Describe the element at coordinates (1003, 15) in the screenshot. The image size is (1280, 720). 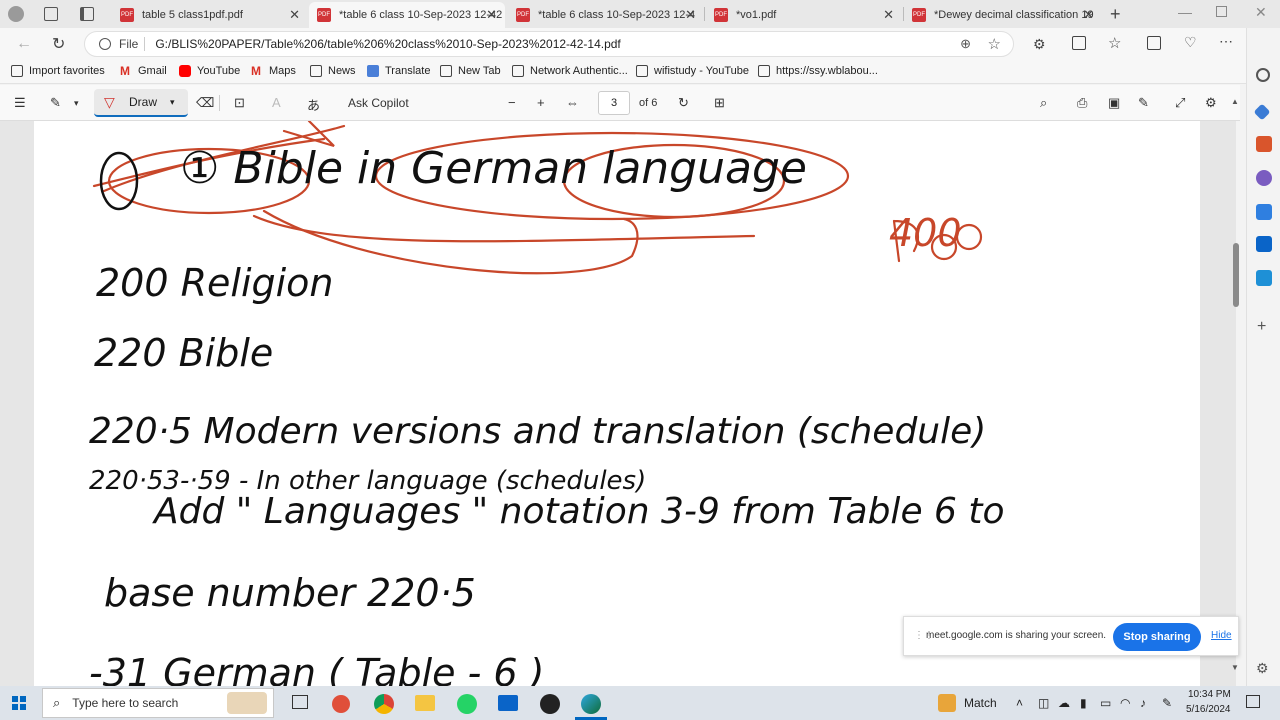
I see `tab-dewey: PDF *Dewey decimal classification 19 ✕` at that location.